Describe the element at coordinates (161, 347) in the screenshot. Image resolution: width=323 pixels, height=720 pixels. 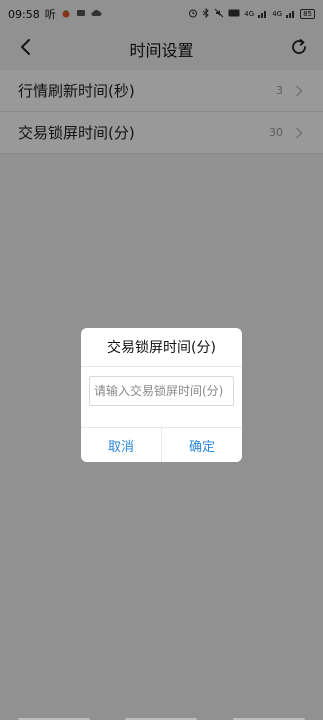
I see `dialog-title: 交易锁屏时间(分)` at that location.